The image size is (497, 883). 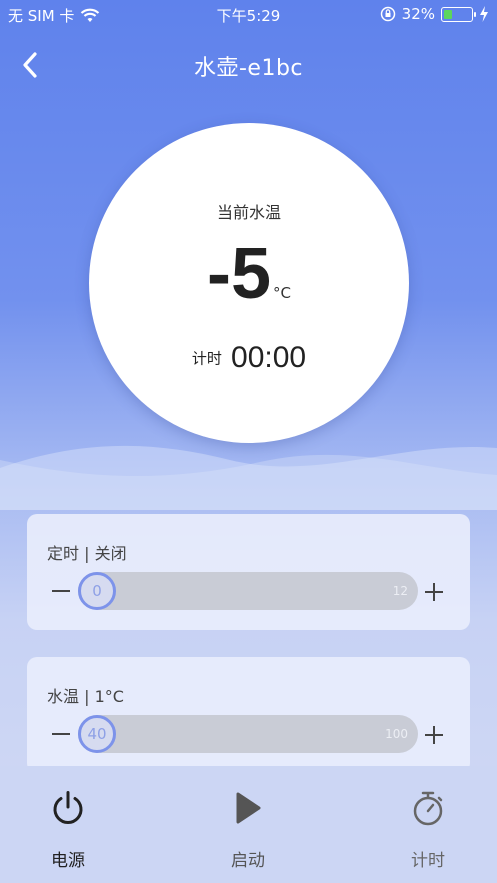 What do you see at coordinates (248, 861) in the screenshot?
I see `tab-start-label: 启动` at bounding box center [248, 861].